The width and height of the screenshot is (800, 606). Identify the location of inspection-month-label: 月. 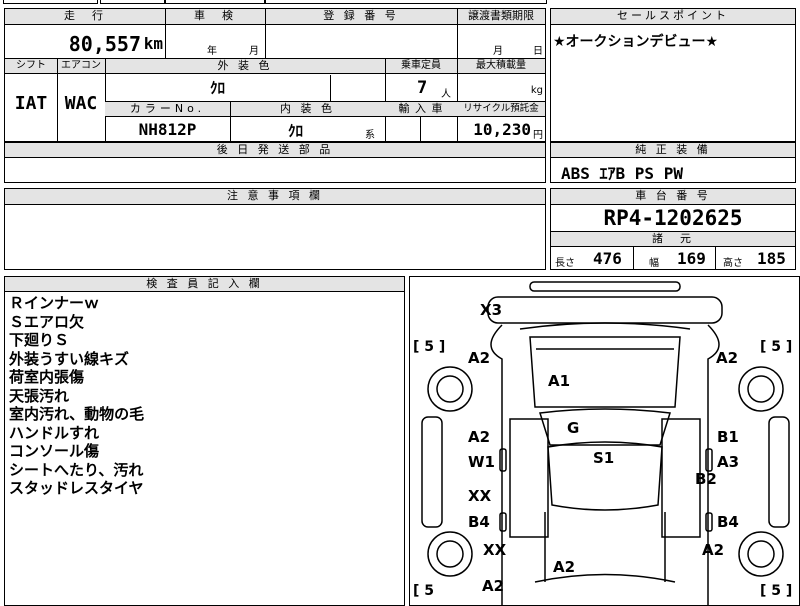
(254, 51).